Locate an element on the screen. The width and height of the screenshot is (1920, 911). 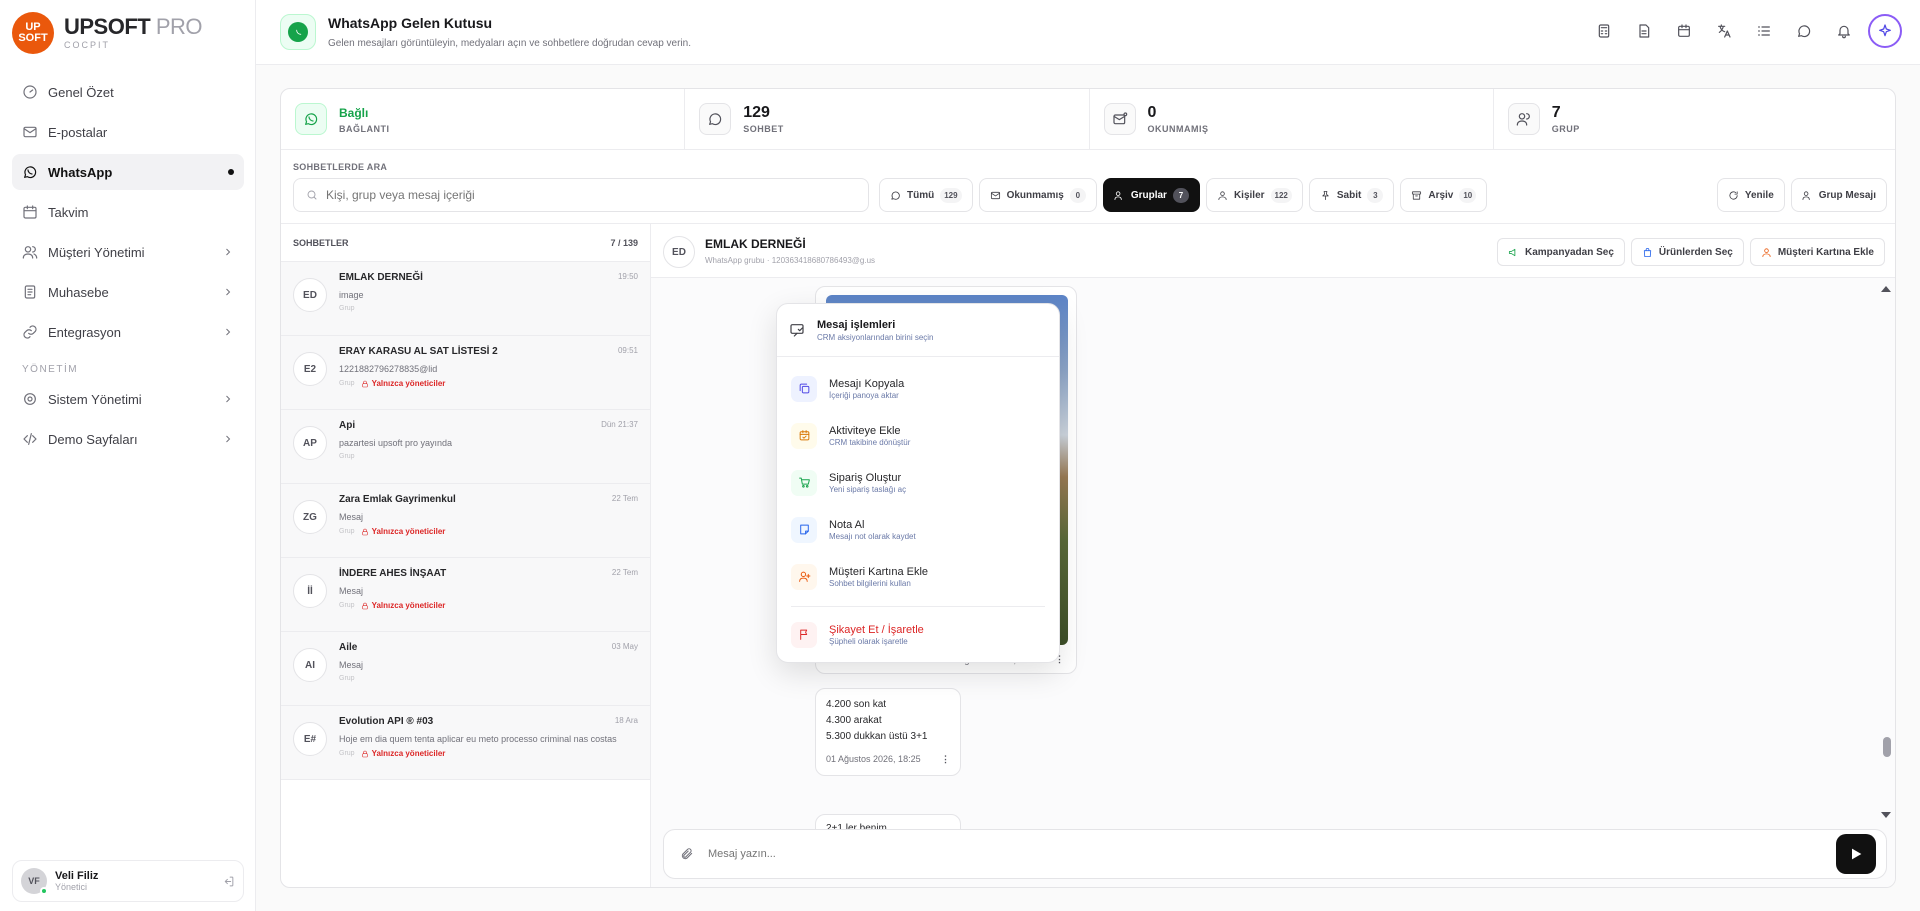
logout-icon is located at coordinates (228, 881).